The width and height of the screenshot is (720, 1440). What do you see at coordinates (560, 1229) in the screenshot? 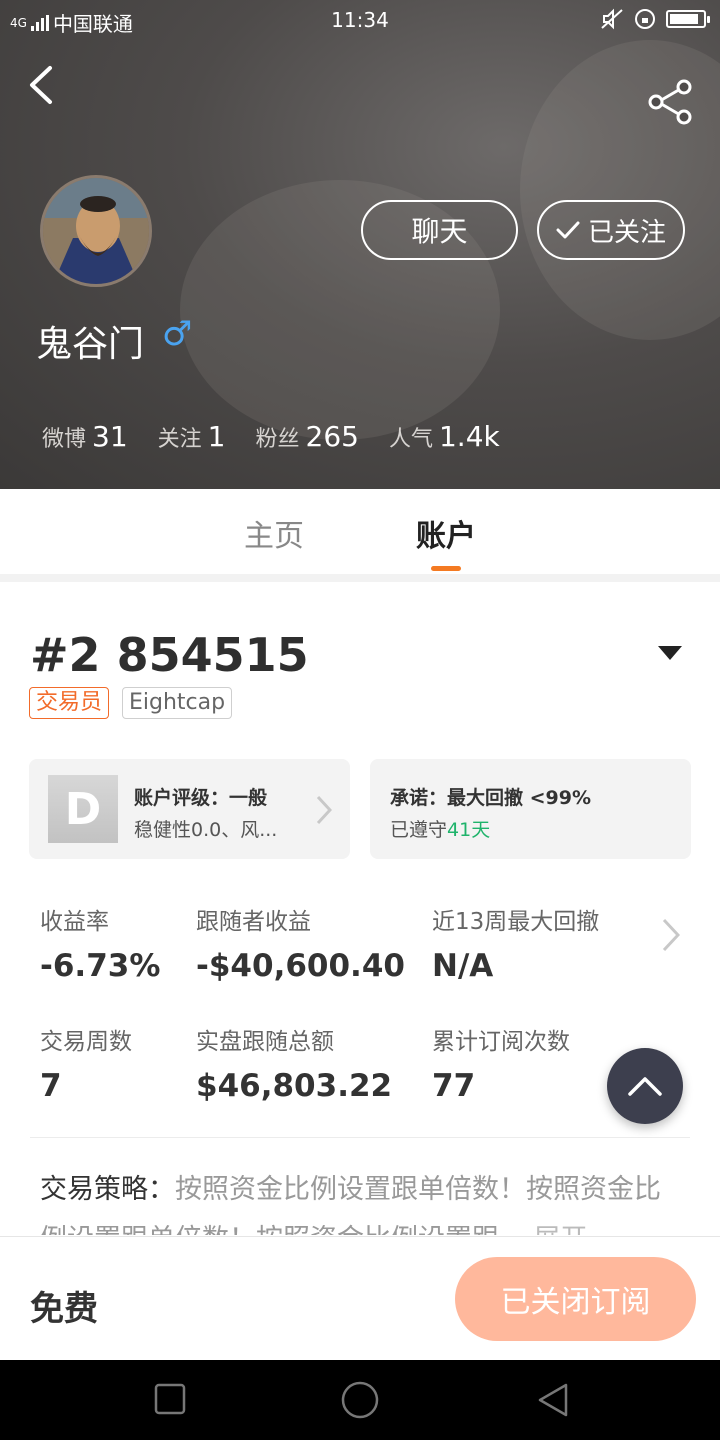
I see `strategy-expand-link: 展开` at bounding box center [560, 1229].